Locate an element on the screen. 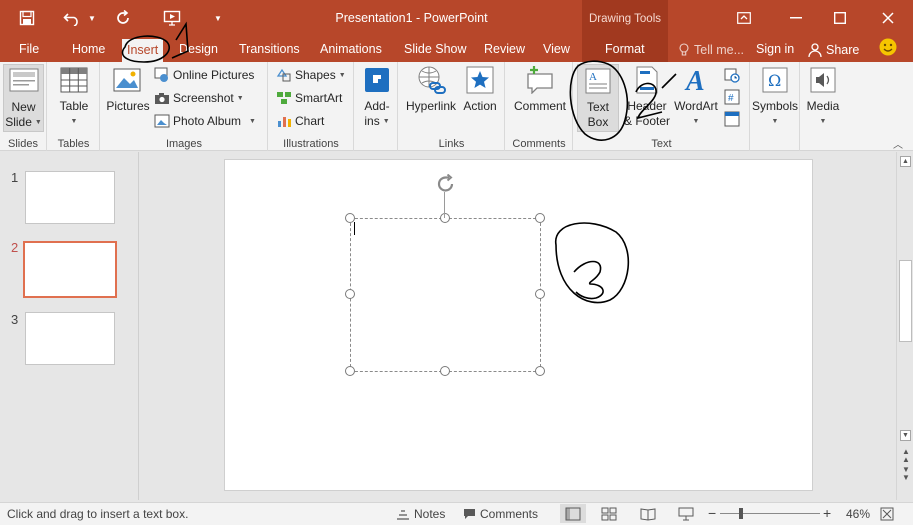 The height and width of the screenshot is (525, 913). date-time-button is located at coordinates (733, 75).